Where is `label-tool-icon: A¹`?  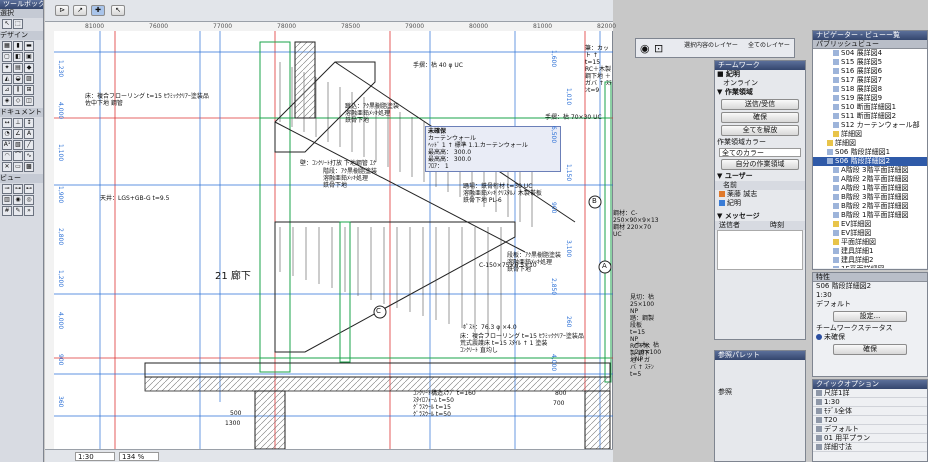
label-tool-icon: A¹ is located at coordinates (7, 145).